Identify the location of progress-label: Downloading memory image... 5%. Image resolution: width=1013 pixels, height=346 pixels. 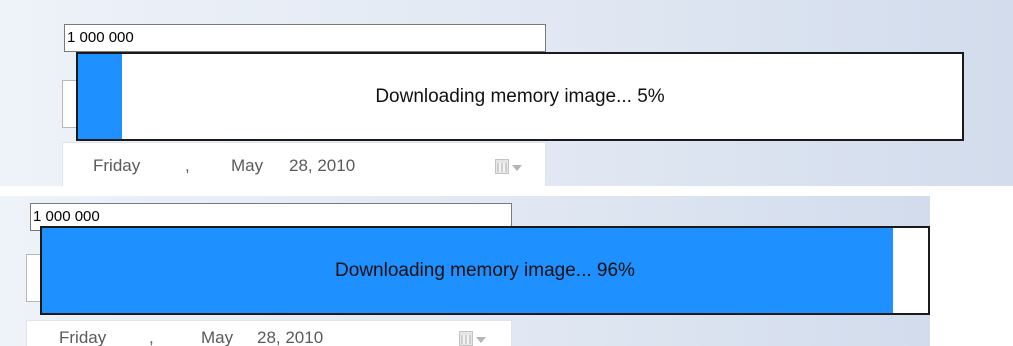
(520, 96).